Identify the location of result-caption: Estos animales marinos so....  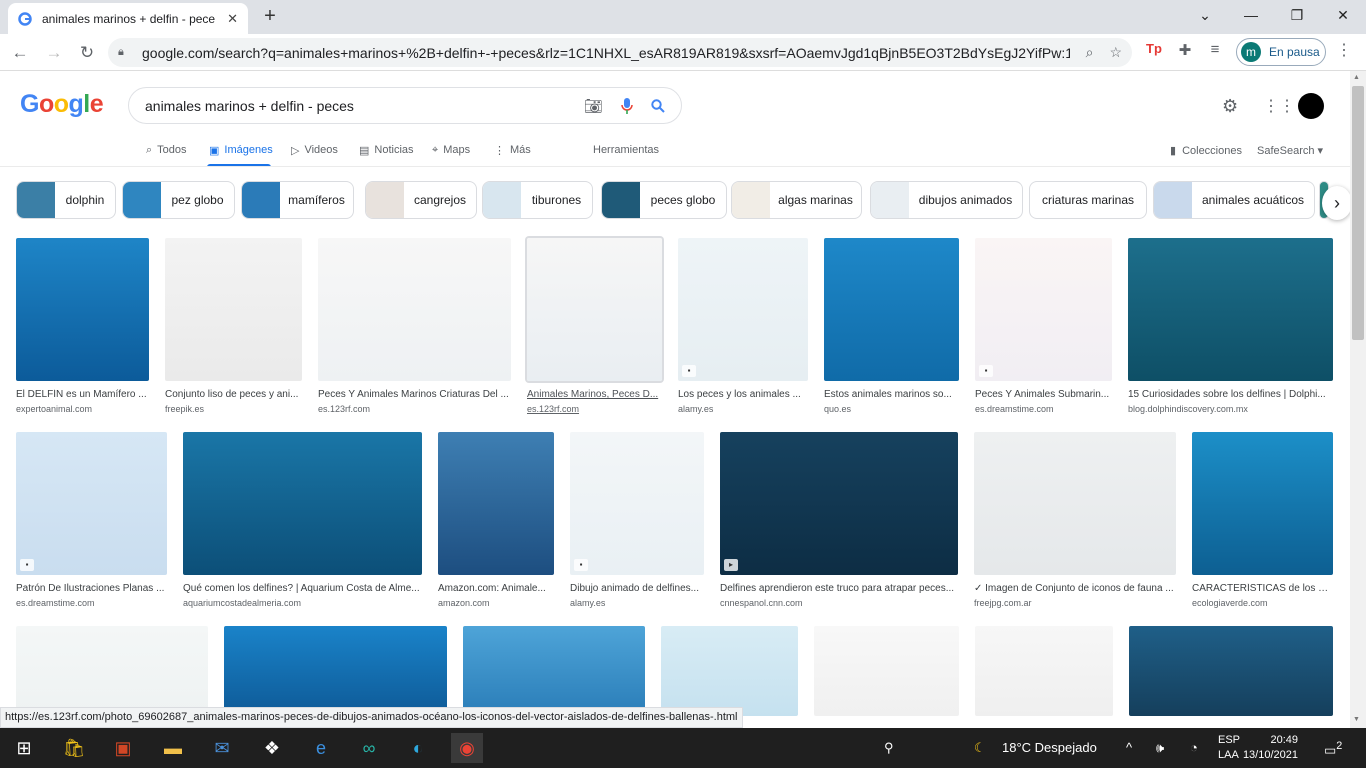
(891, 394).